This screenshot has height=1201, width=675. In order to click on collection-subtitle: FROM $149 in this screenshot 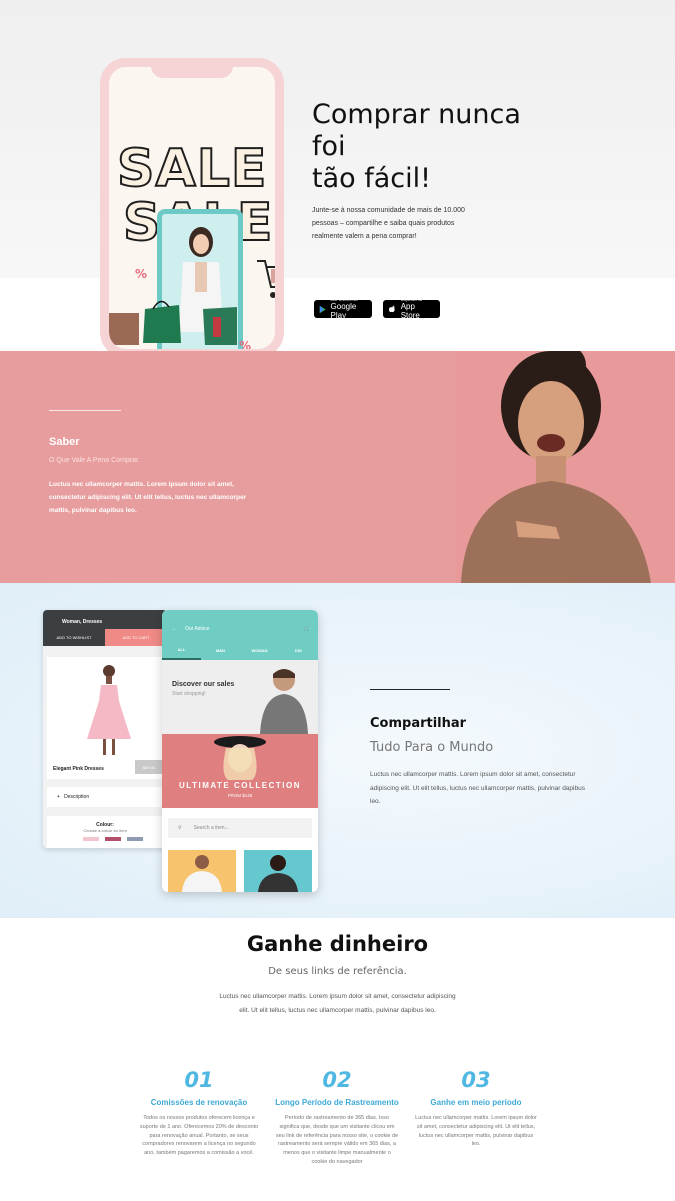, I will do `click(240, 795)`.